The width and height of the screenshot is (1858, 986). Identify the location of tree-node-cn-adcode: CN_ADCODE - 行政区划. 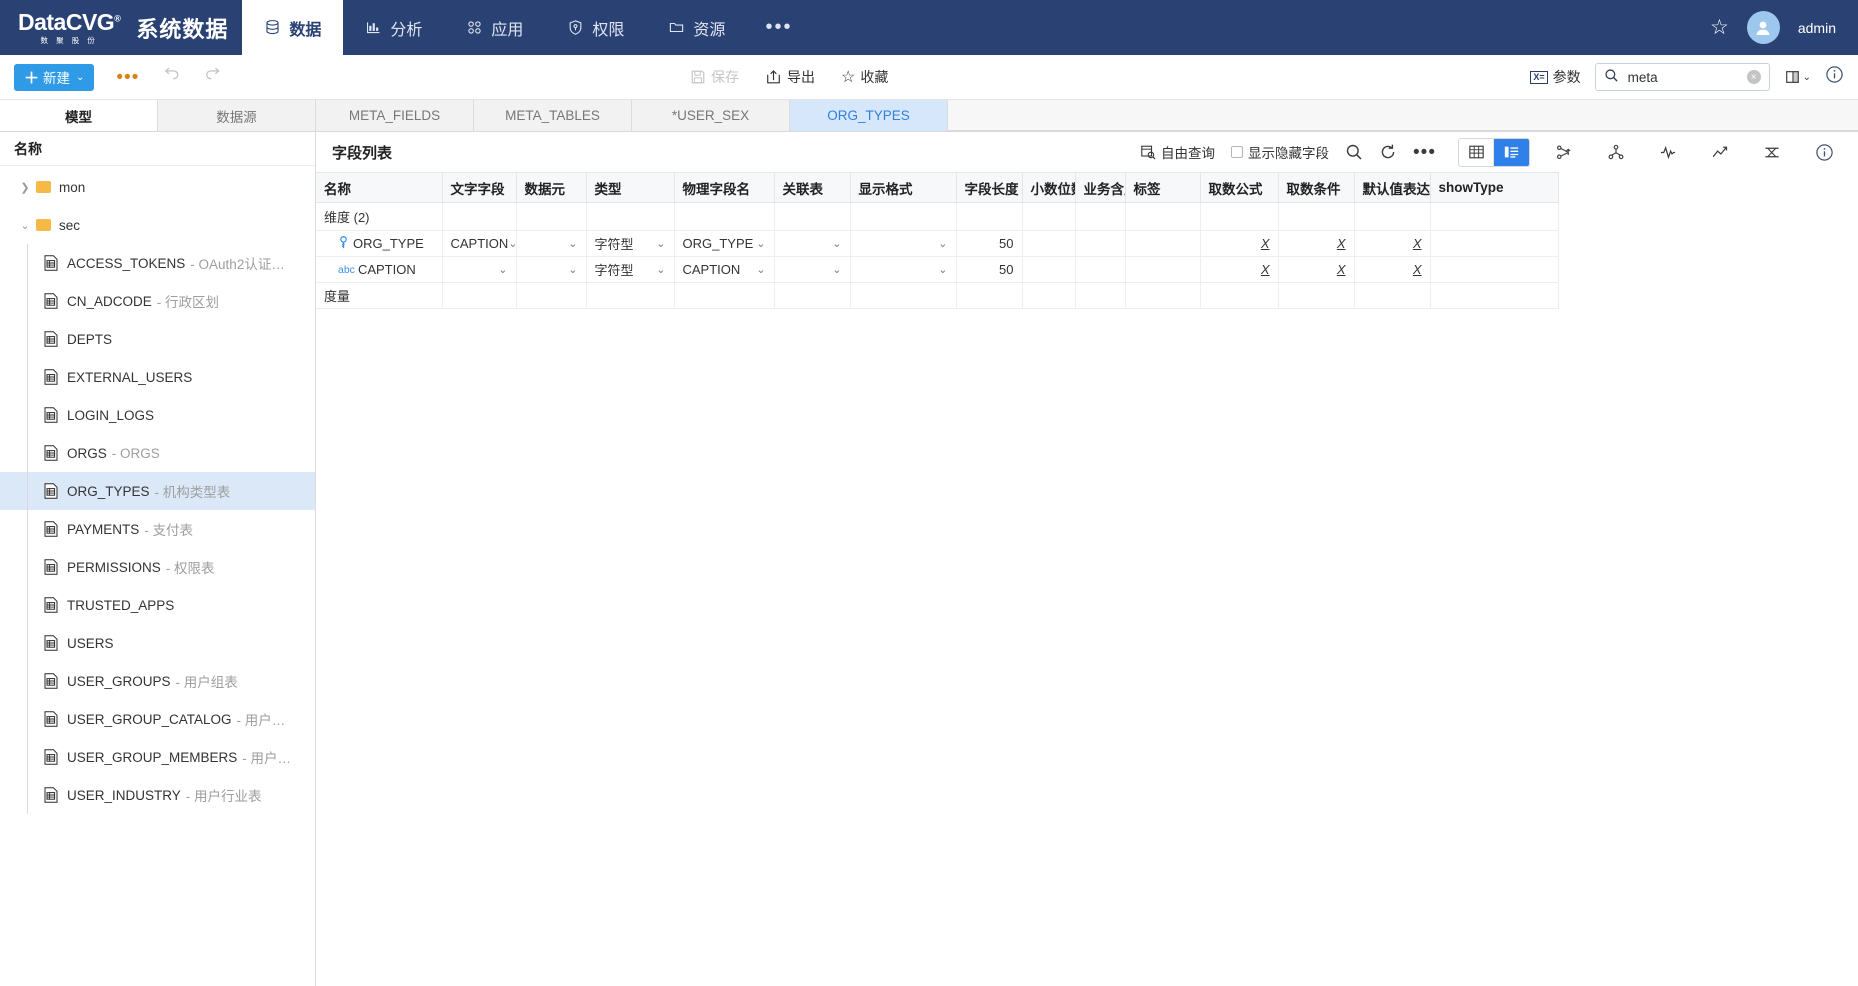
(157, 301).